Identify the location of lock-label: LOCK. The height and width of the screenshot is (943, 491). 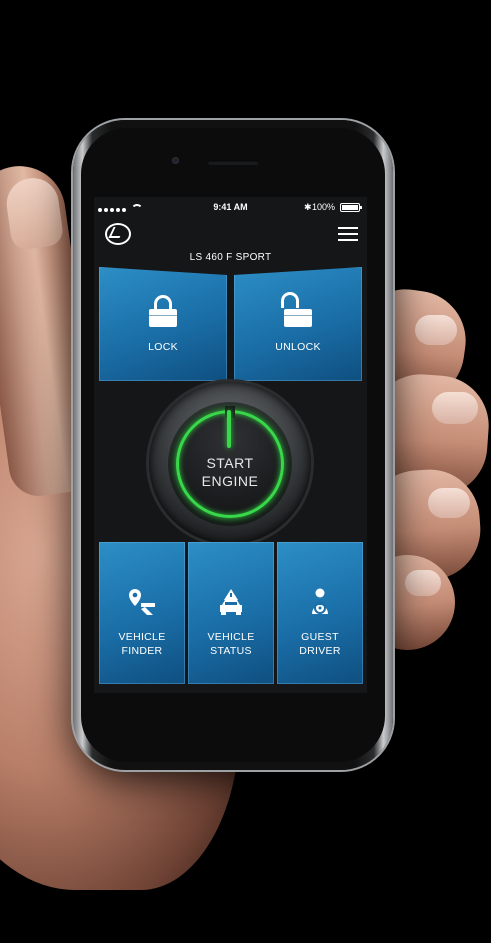
(163, 347).